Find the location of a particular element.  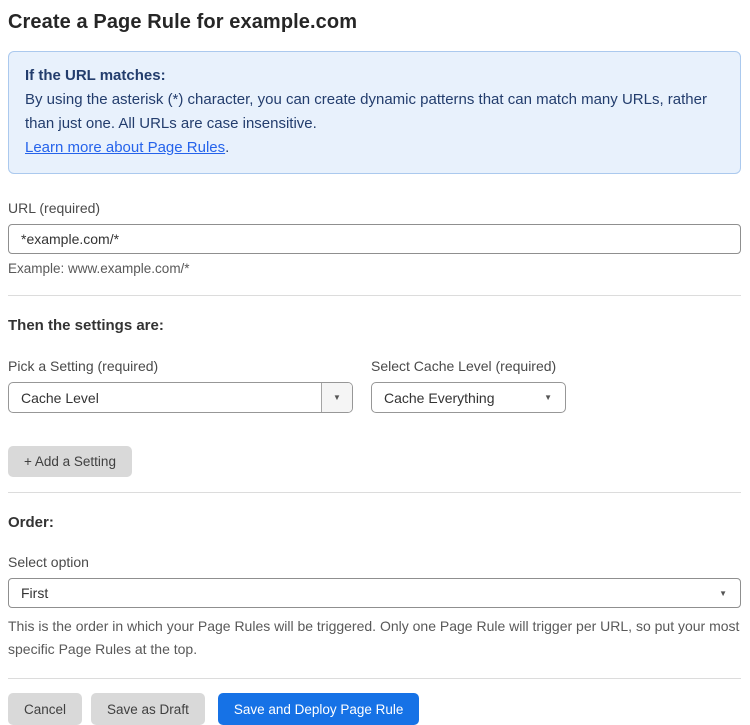

cache-level-label: Select Cache Level (required) is located at coordinates (464, 366).